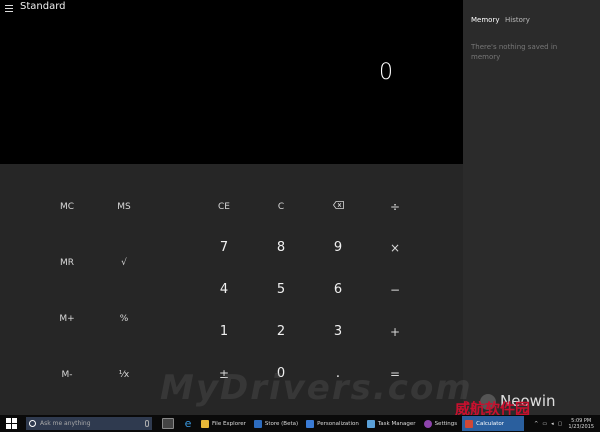 This screenshot has height=432, width=600. Describe the element at coordinates (514, 52) in the screenshot. I see `memory-empty-message: There's nothing saved in memory` at that location.